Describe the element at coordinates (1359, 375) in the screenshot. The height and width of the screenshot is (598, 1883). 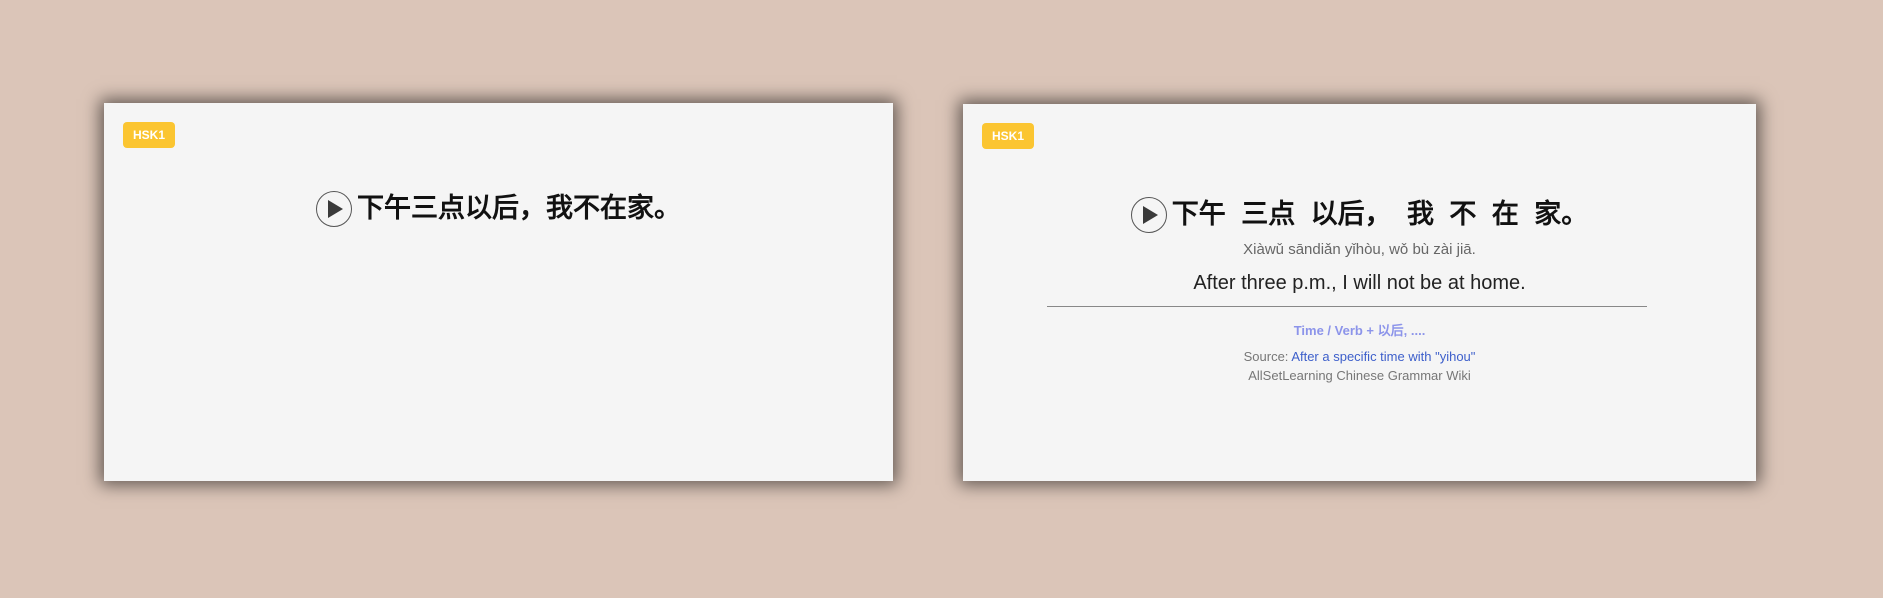
I see `wiki-name: AllSetLearning Chinese Grammar Wiki` at that location.